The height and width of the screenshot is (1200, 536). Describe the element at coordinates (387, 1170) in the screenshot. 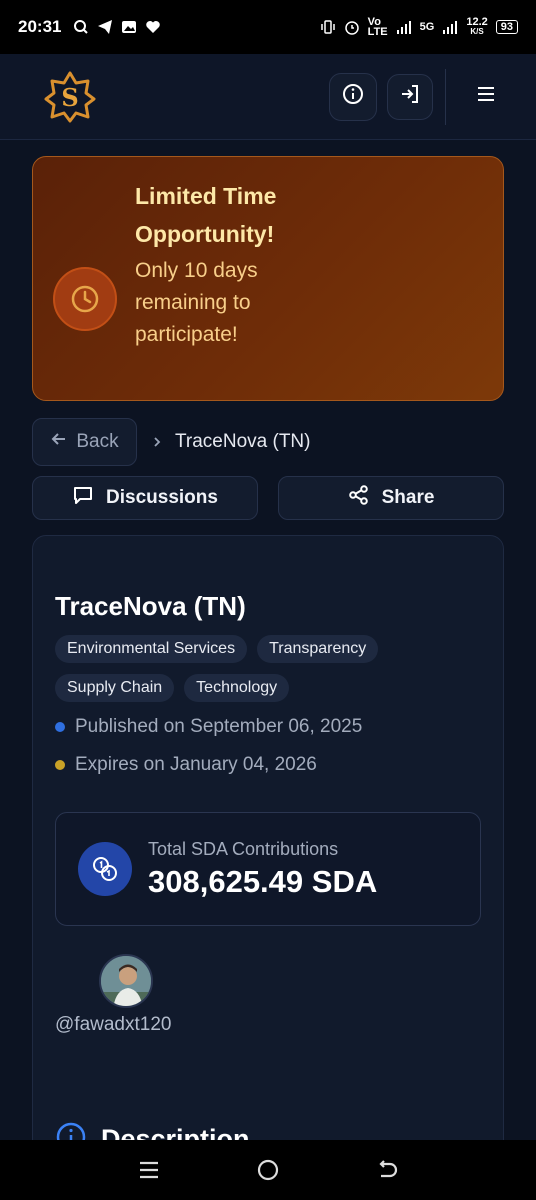

I see `back-nav-icon` at that location.